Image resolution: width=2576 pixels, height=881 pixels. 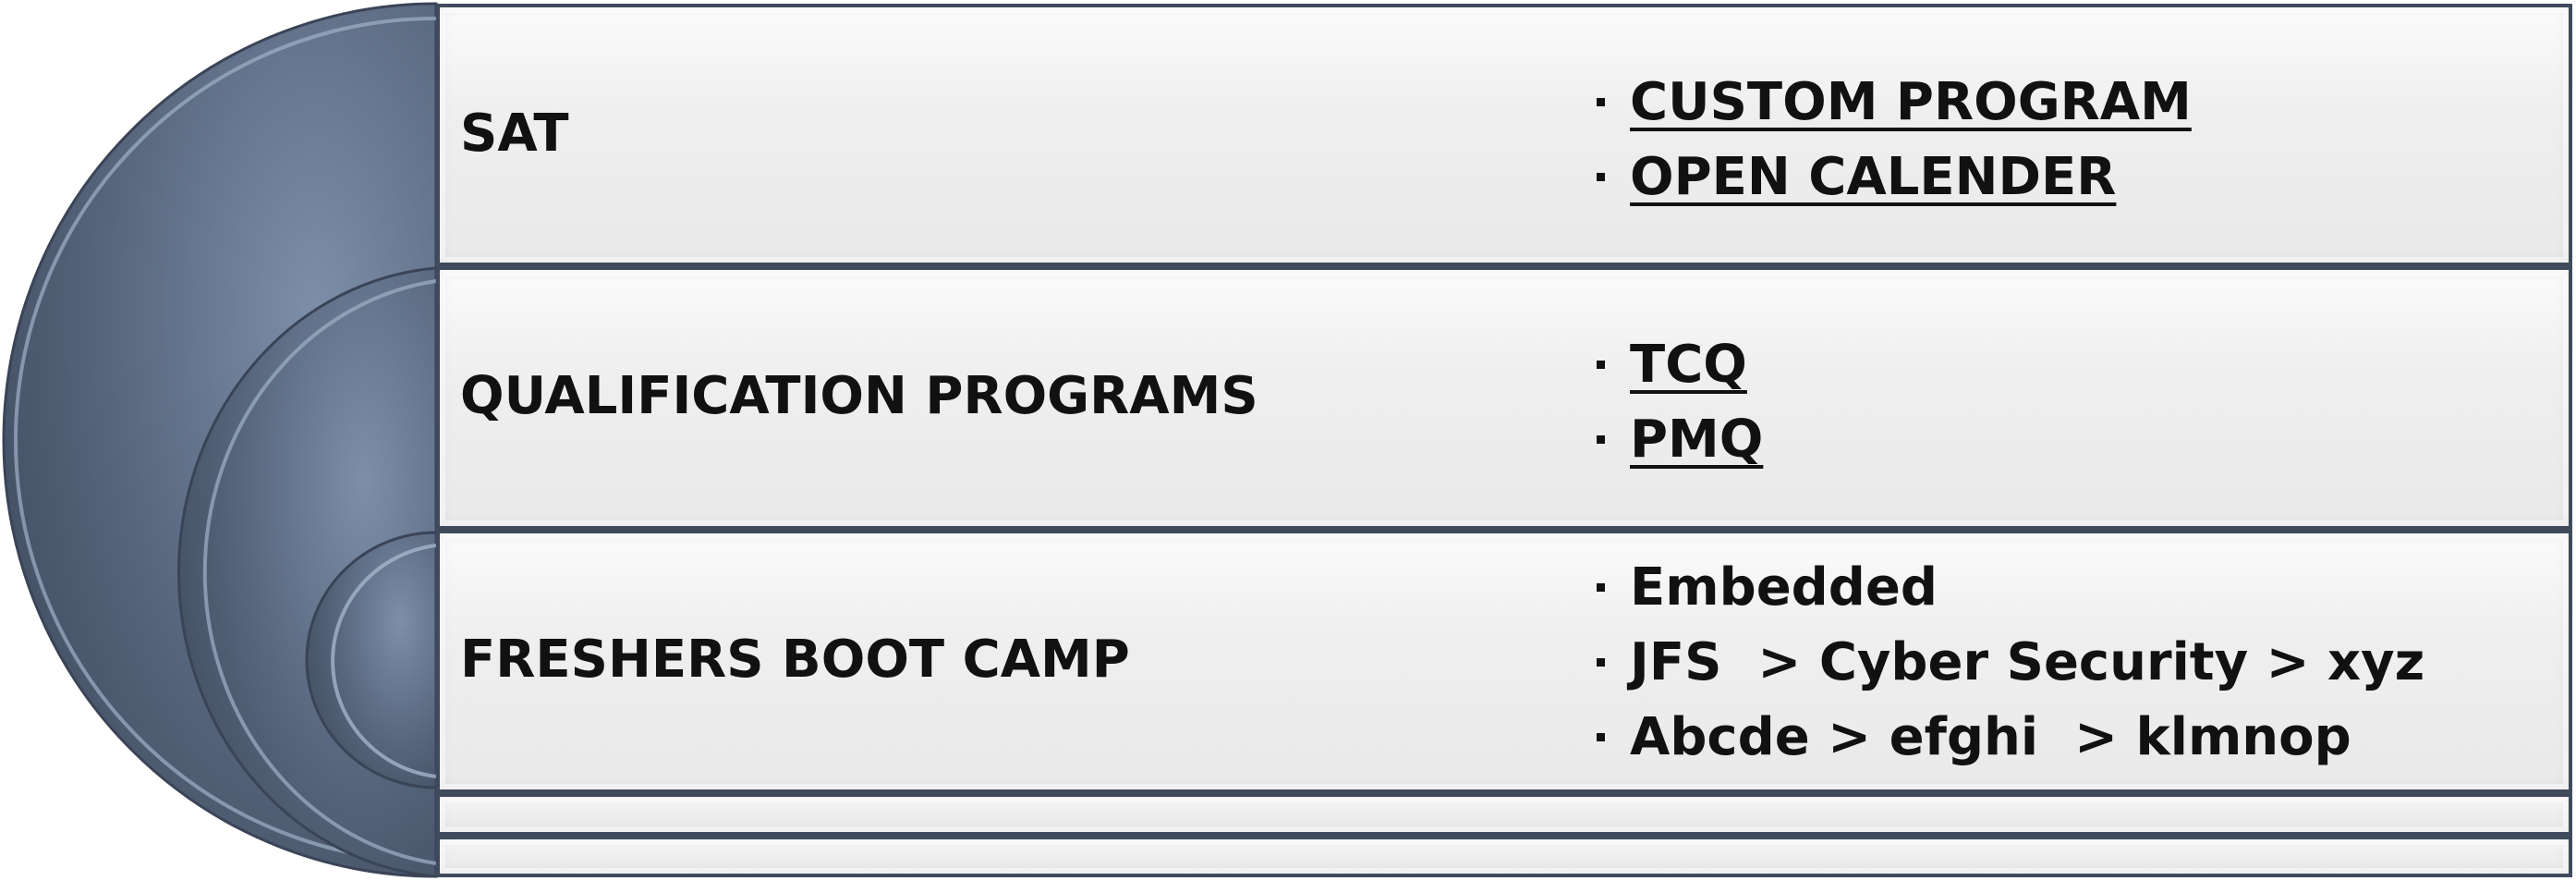 I want to click on row-title: FRESHERS BOOT CAMP, so click(x=795, y=660).